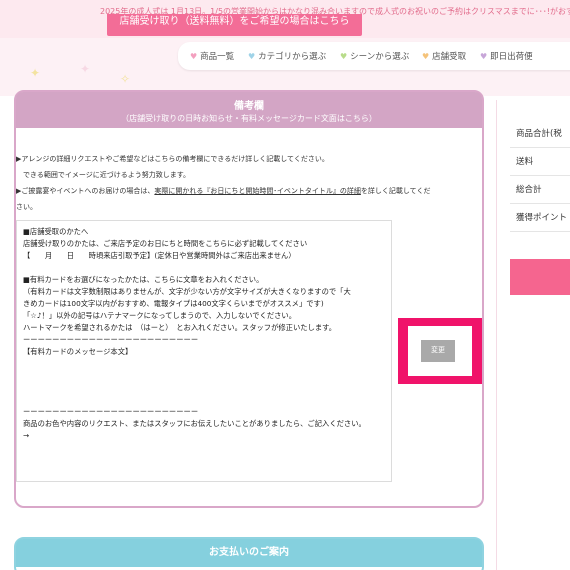 Image resolution: width=570 pixels, height=570 pixels. I want to click on change-button-highlight: 変更, so click(440, 351).